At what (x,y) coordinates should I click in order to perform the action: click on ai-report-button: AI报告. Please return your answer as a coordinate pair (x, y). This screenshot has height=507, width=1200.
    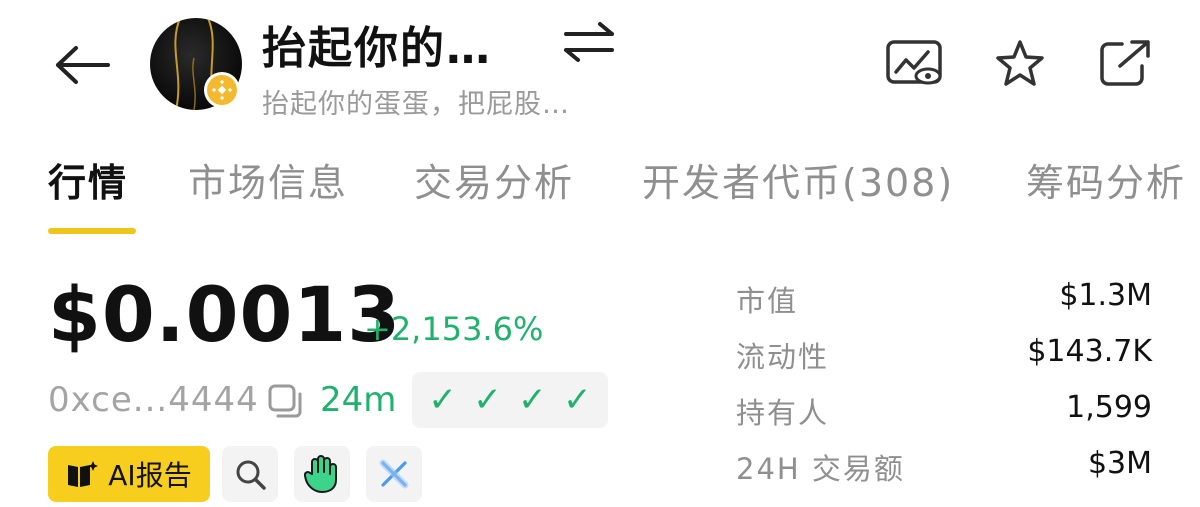
    Looking at the image, I should click on (129, 474).